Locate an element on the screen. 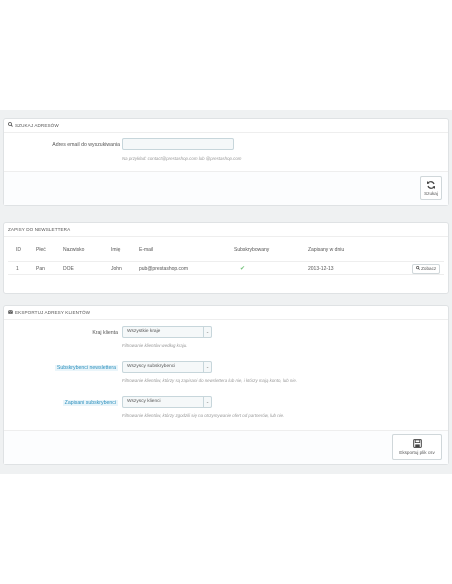  optin-select-value: Wszyscy klienci is located at coordinates (144, 401).